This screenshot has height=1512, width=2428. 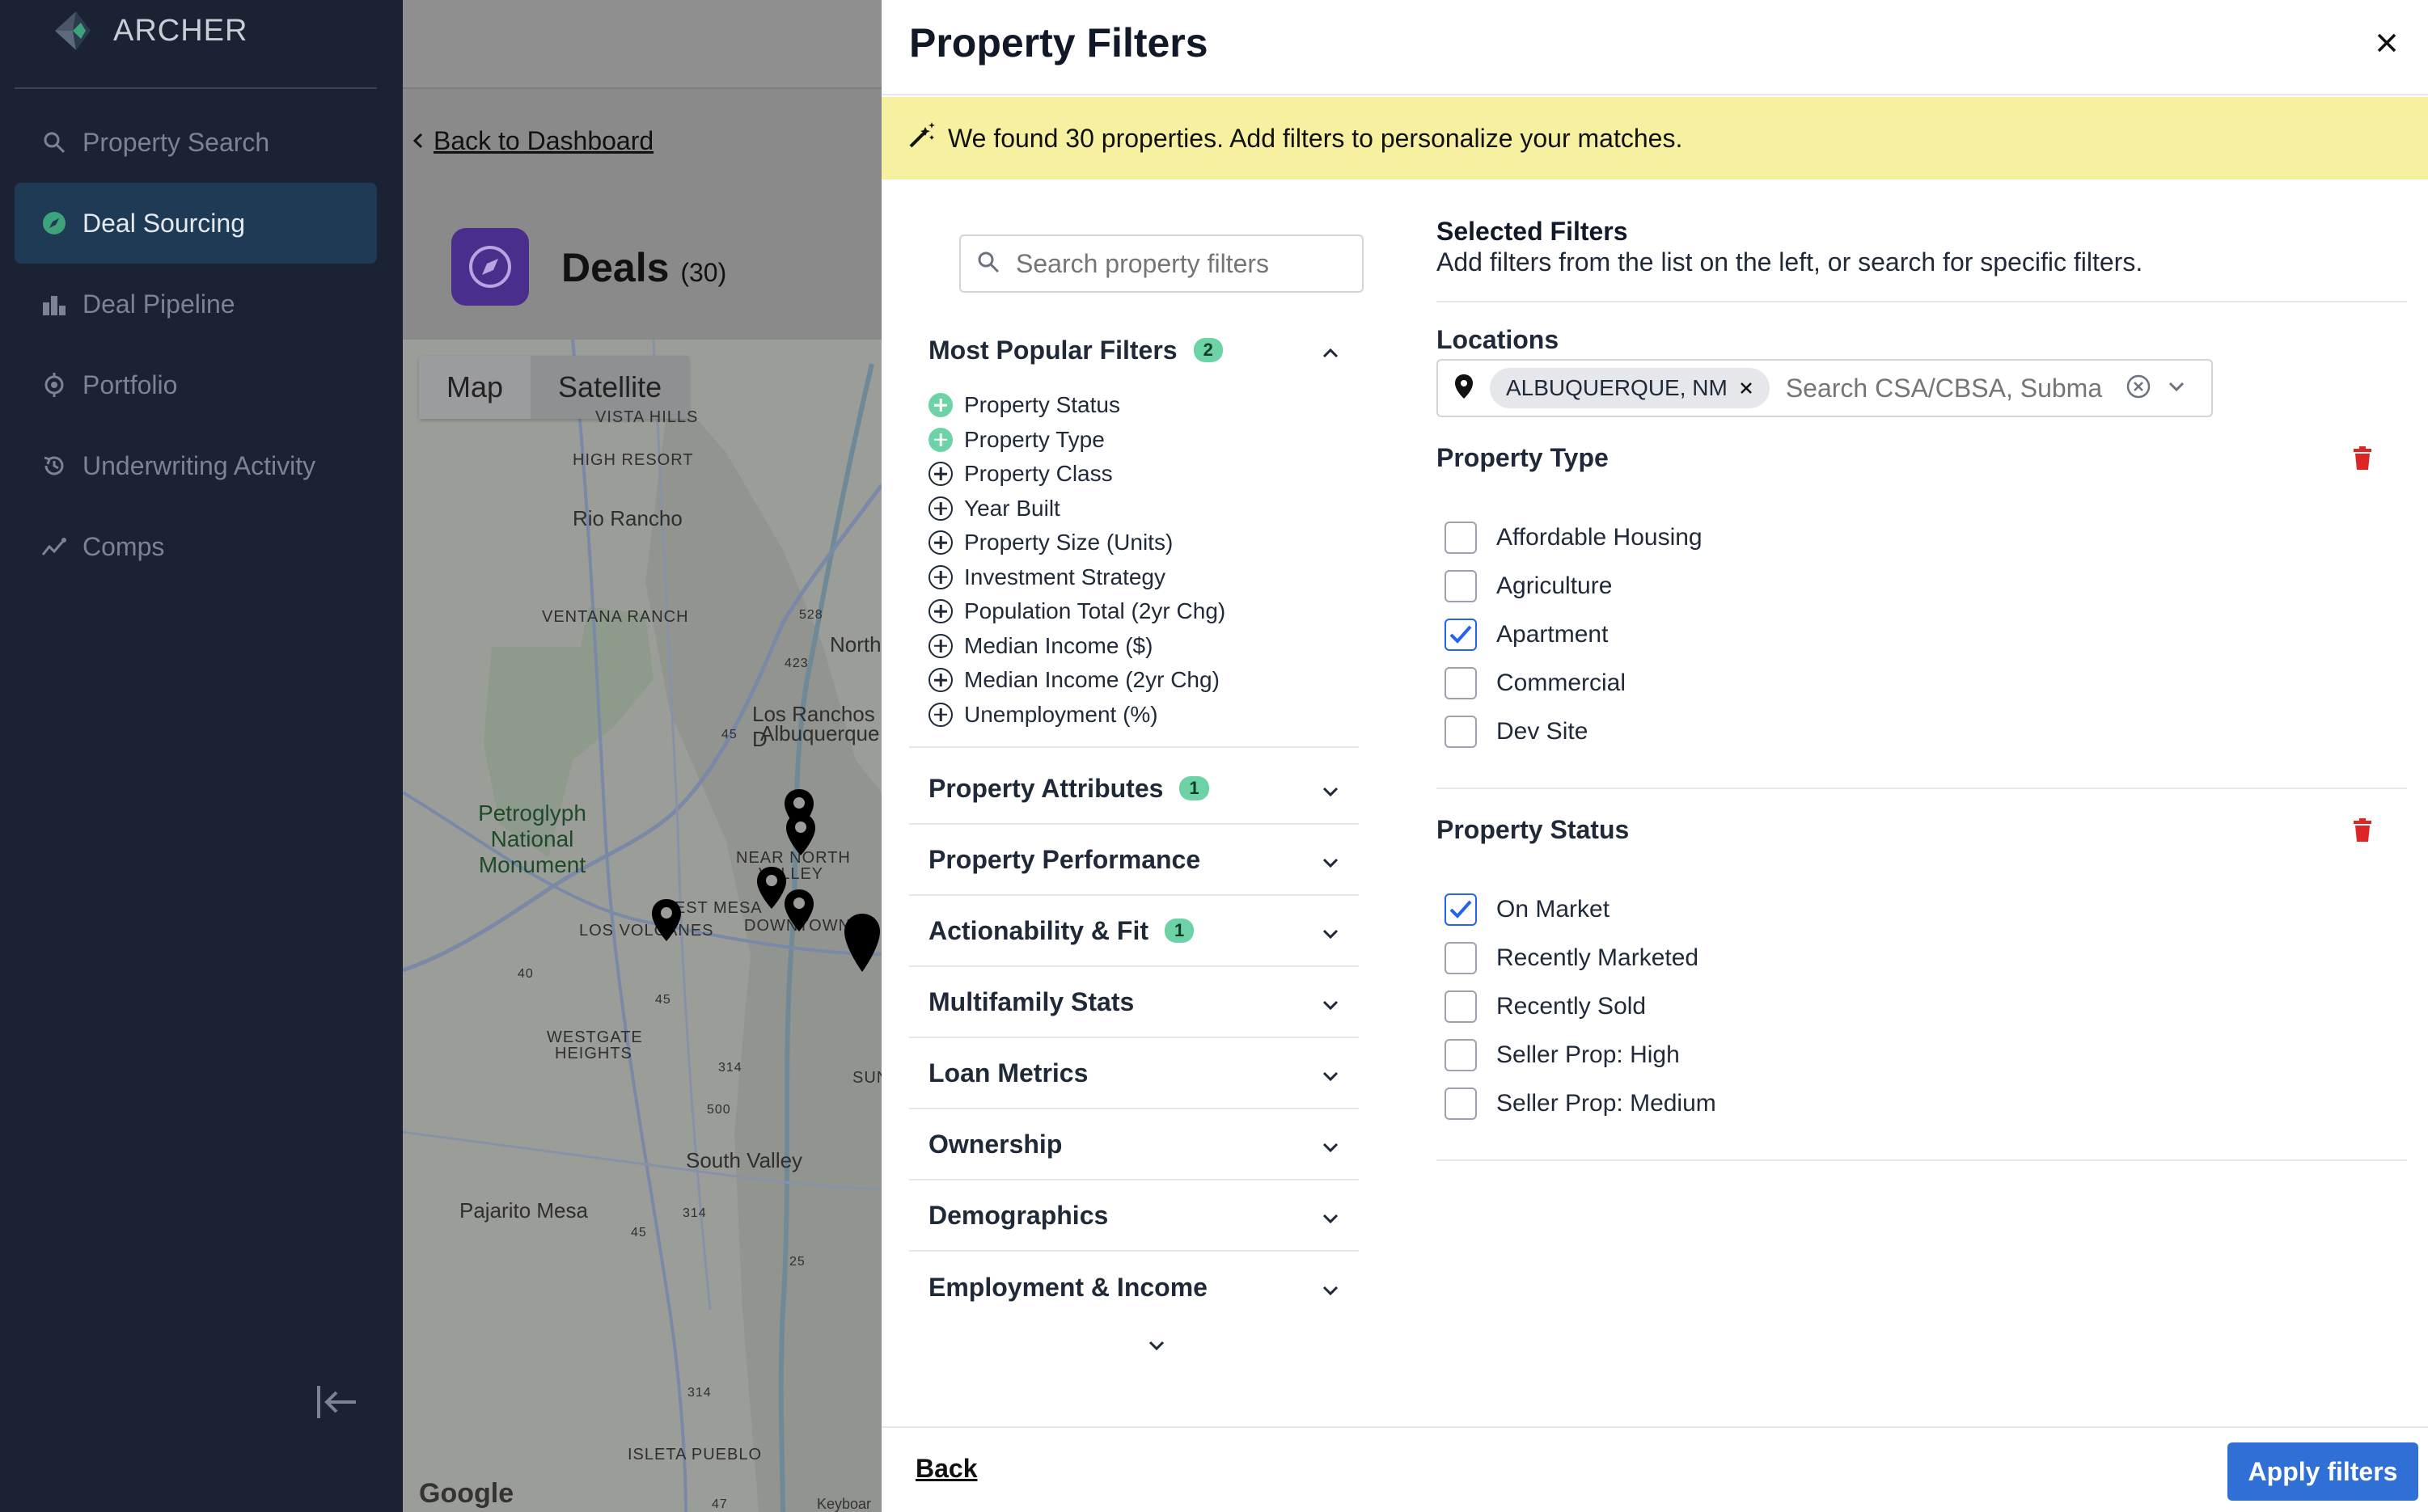 I want to click on most-popular-filters-header: Most Popular Filters 2, so click(x=1134, y=350).